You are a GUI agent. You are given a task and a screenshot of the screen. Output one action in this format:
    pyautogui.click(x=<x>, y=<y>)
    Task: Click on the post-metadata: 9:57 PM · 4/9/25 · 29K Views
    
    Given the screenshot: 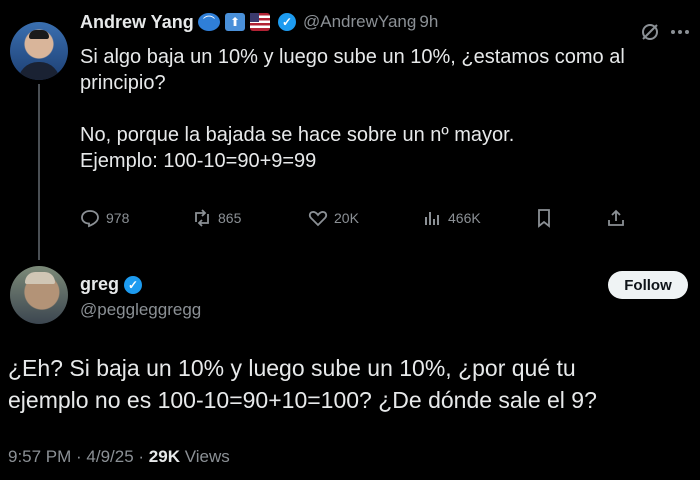 What is the action you would take?
    pyautogui.click(x=119, y=457)
    